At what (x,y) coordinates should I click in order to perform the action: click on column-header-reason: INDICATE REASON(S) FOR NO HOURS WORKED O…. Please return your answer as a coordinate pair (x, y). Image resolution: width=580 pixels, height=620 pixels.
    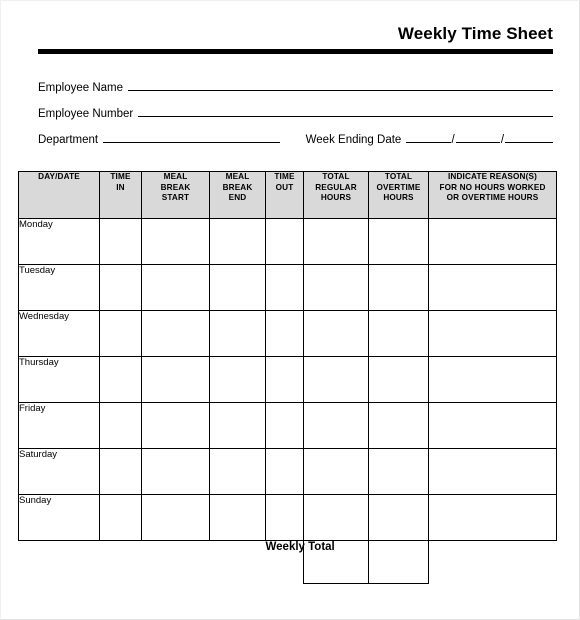
    Looking at the image, I should click on (492, 195).